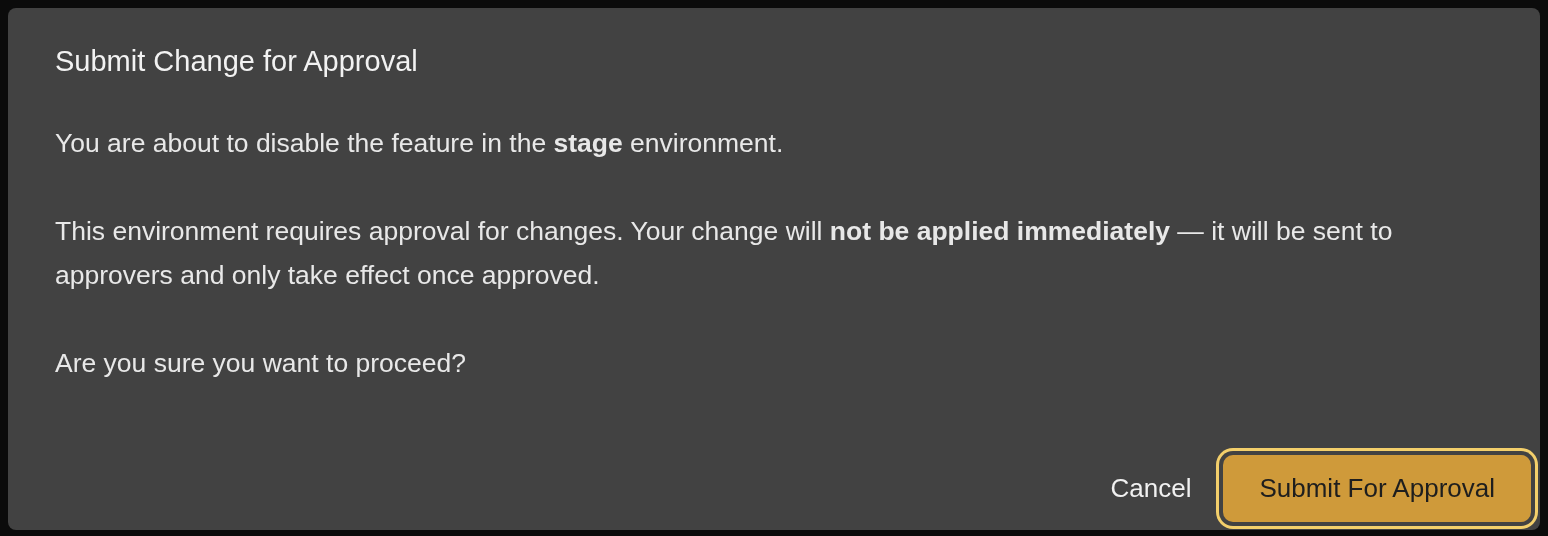 The height and width of the screenshot is (536, 1548). I want to click on dialog-message: You are about to disable the feature in the stage environment., so click(420, 143).